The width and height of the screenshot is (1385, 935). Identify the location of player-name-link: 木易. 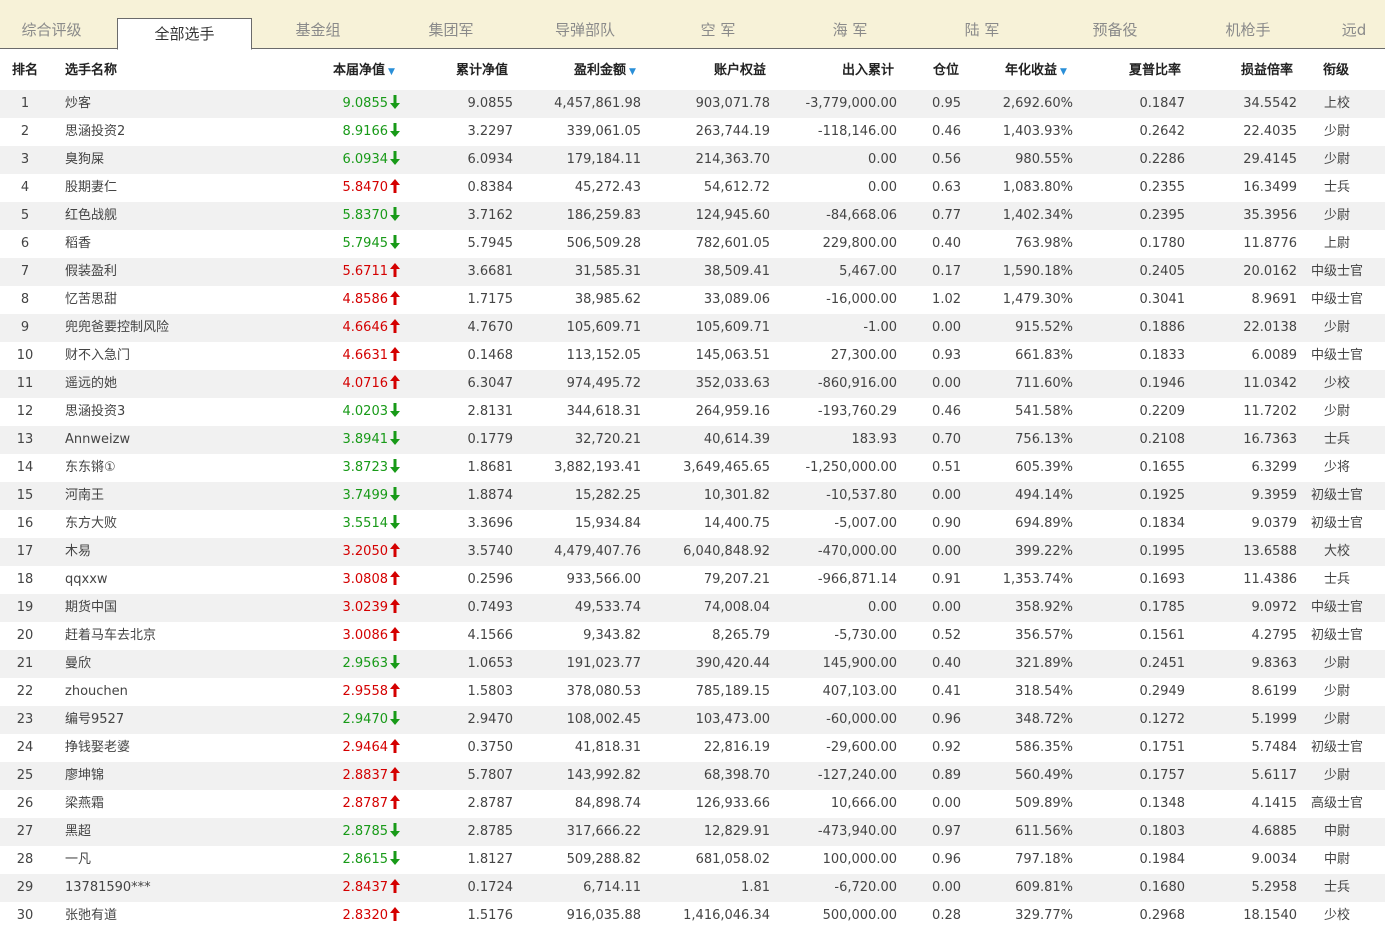
(180, 552).